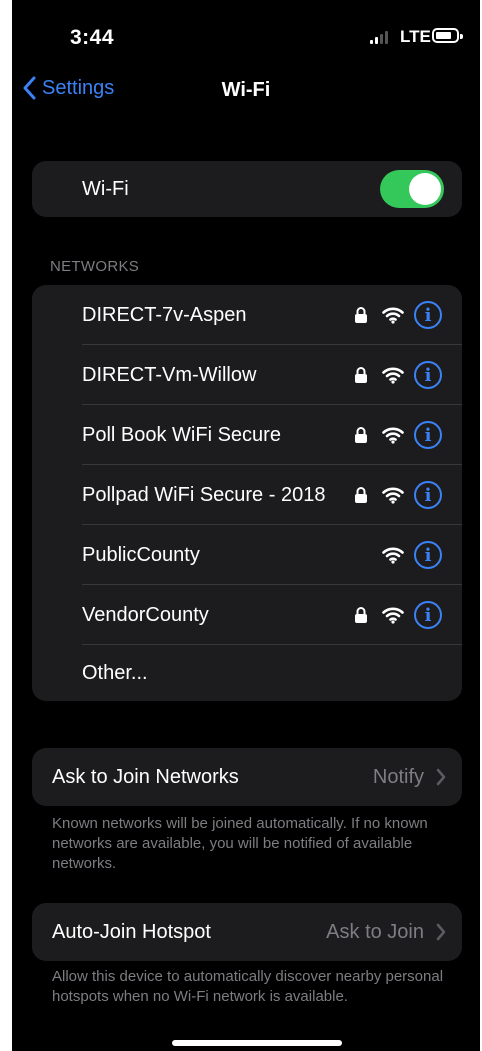 The image size is (482, 1051). I want to click on network-name: DIRECT-Vm-Willow, so click(169, 374).